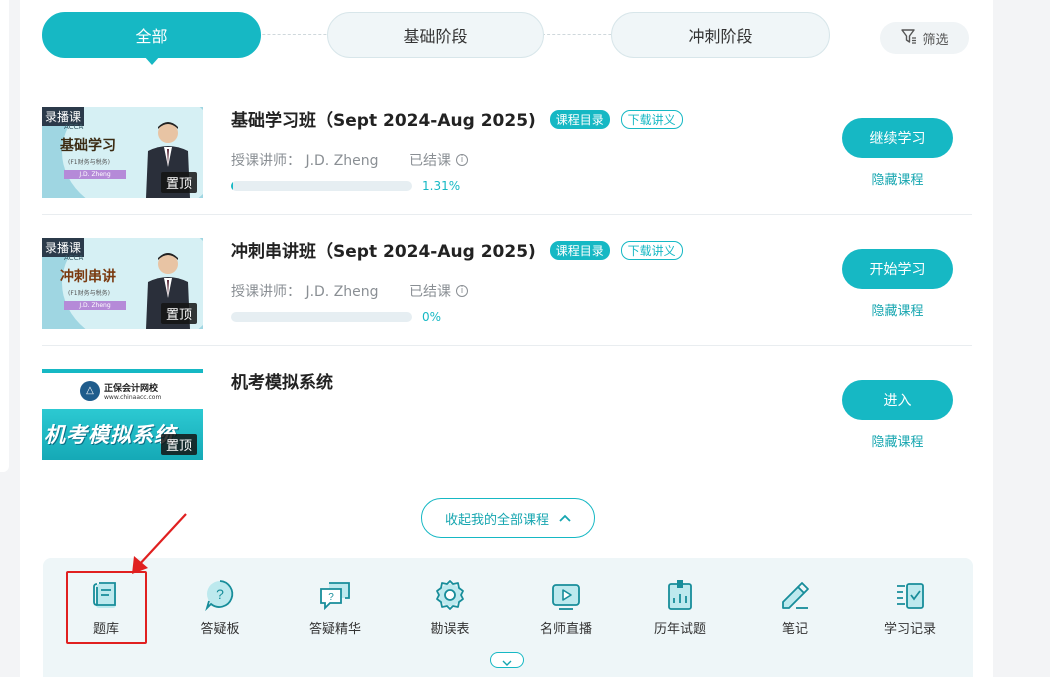 This screenshot has height=677, width=1050. I want to click on course-title-text: 基础学习班（Sept 2024-Aug 2025), so click(383, 121).